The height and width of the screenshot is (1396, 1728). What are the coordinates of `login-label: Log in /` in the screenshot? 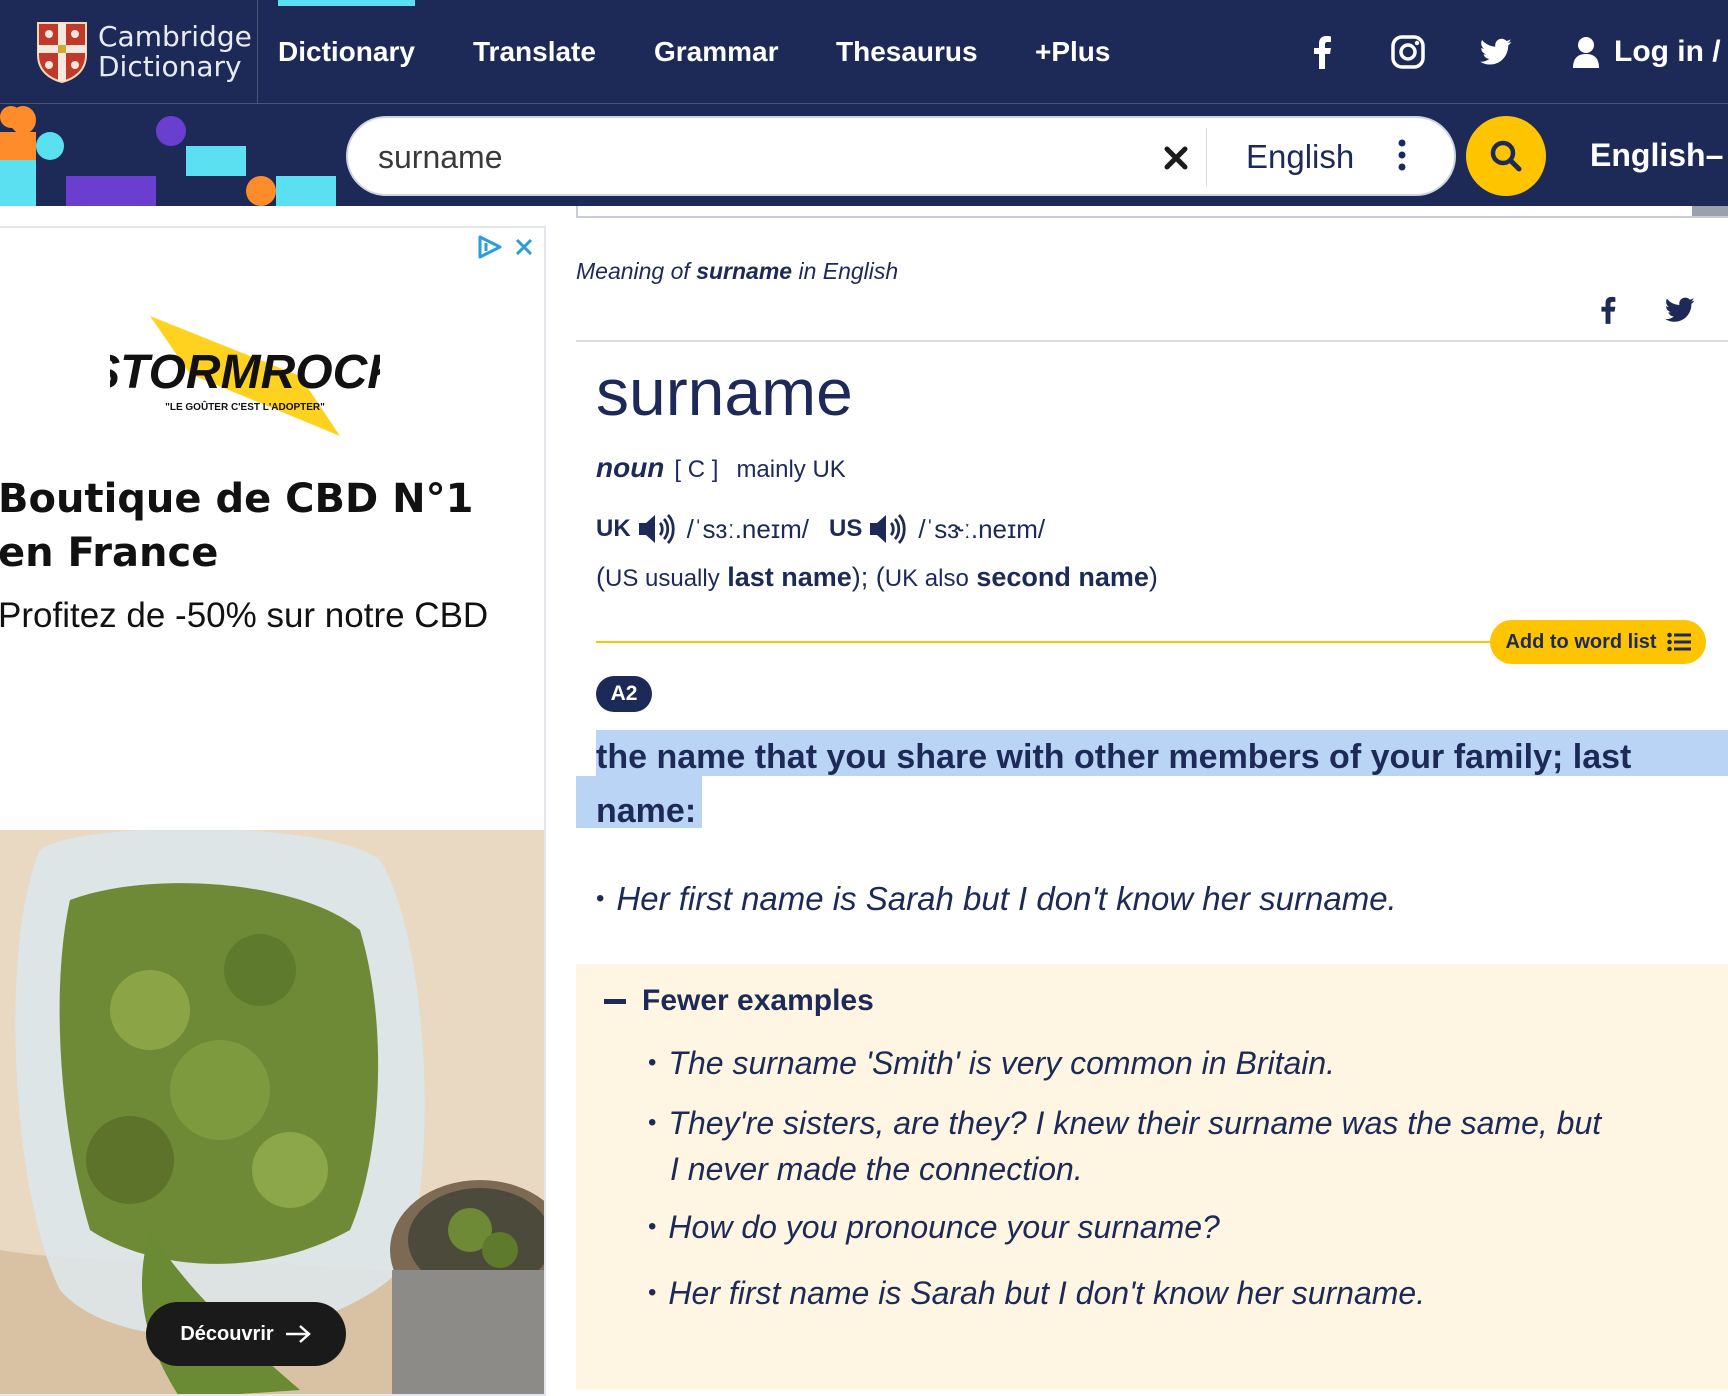 It's located at (1667, 51).